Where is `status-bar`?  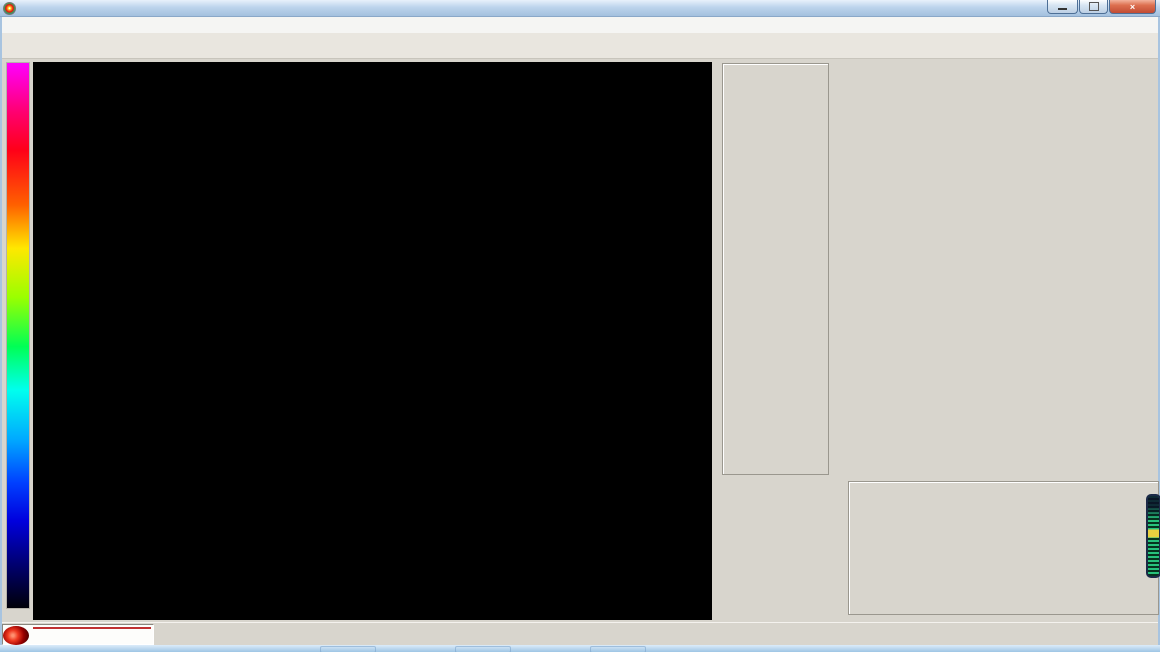 status-bar is located at coordinates (580, 633).